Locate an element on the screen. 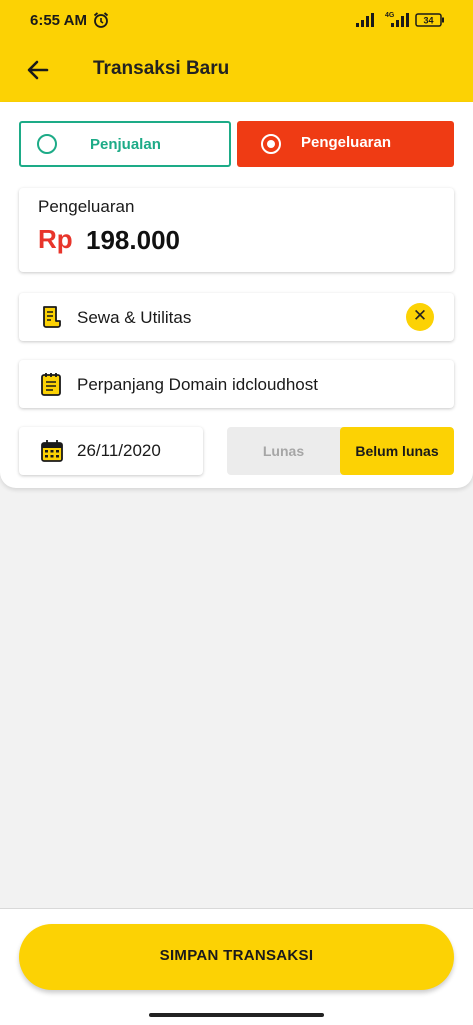  status-option-belum-lunas: Belum lunas is located at coordinates (397, 451).